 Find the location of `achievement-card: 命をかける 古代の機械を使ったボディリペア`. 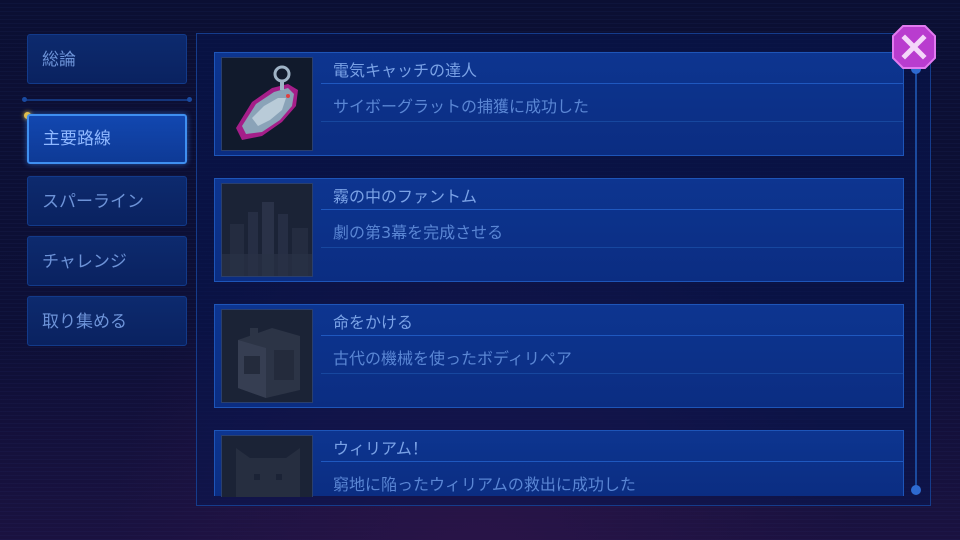

achievement-card: 命をかける 古代の機械を使ったボディリペア is located at coordinates (559, 356).